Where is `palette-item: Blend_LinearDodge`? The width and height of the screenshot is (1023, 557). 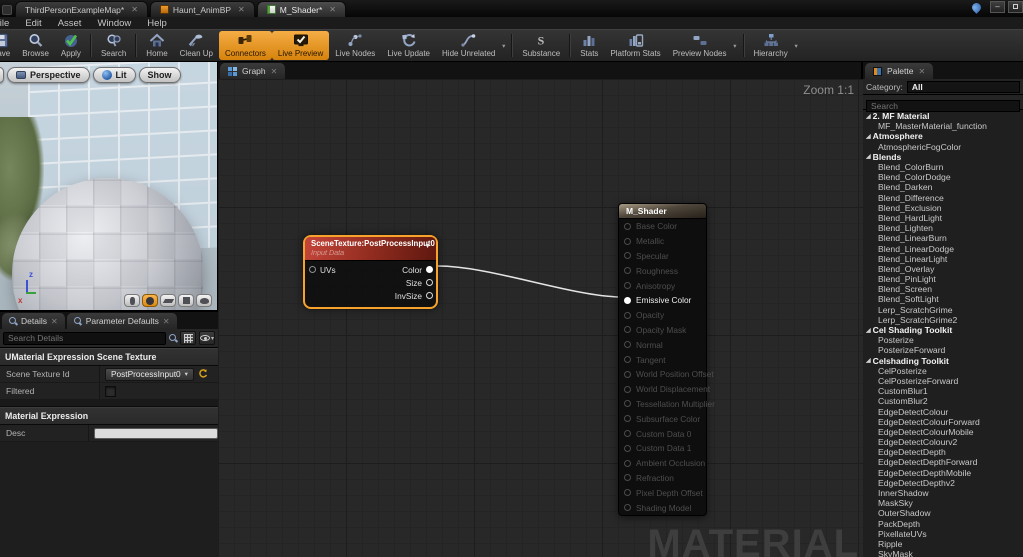 palette-item: Blend_LinearDodge is located at coordinates (943, 248).